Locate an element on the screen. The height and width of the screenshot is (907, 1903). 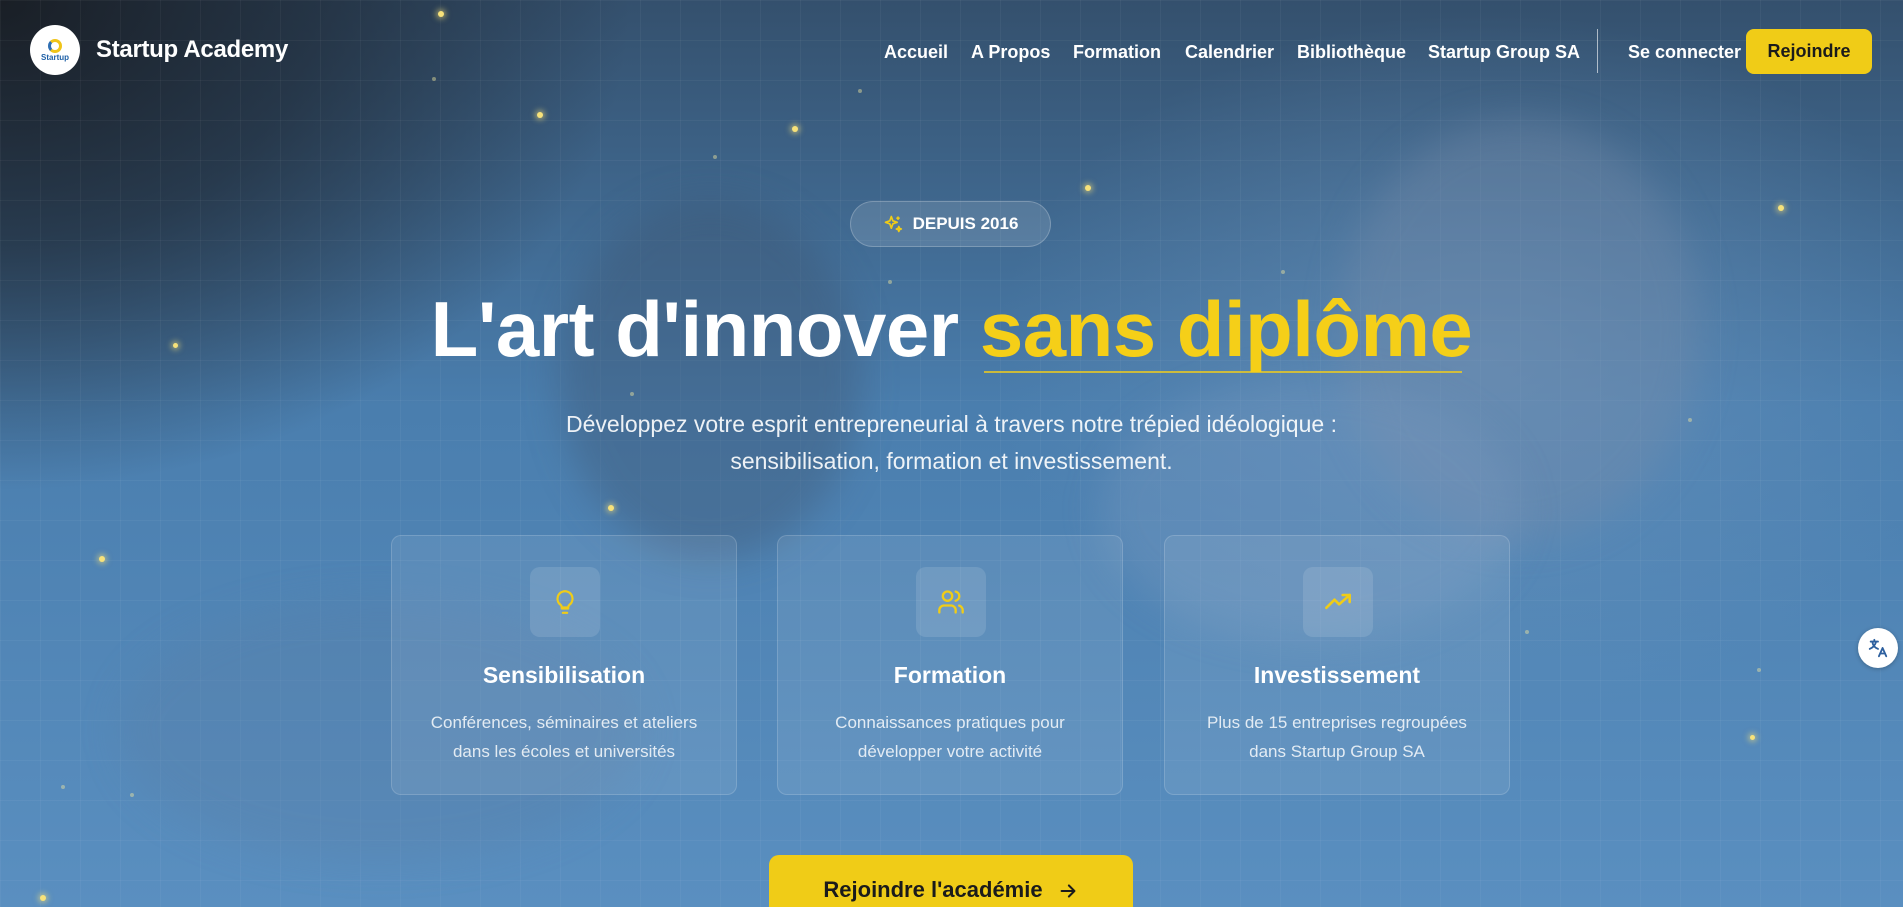
translate-icon is located at coordinates (1878, 648).